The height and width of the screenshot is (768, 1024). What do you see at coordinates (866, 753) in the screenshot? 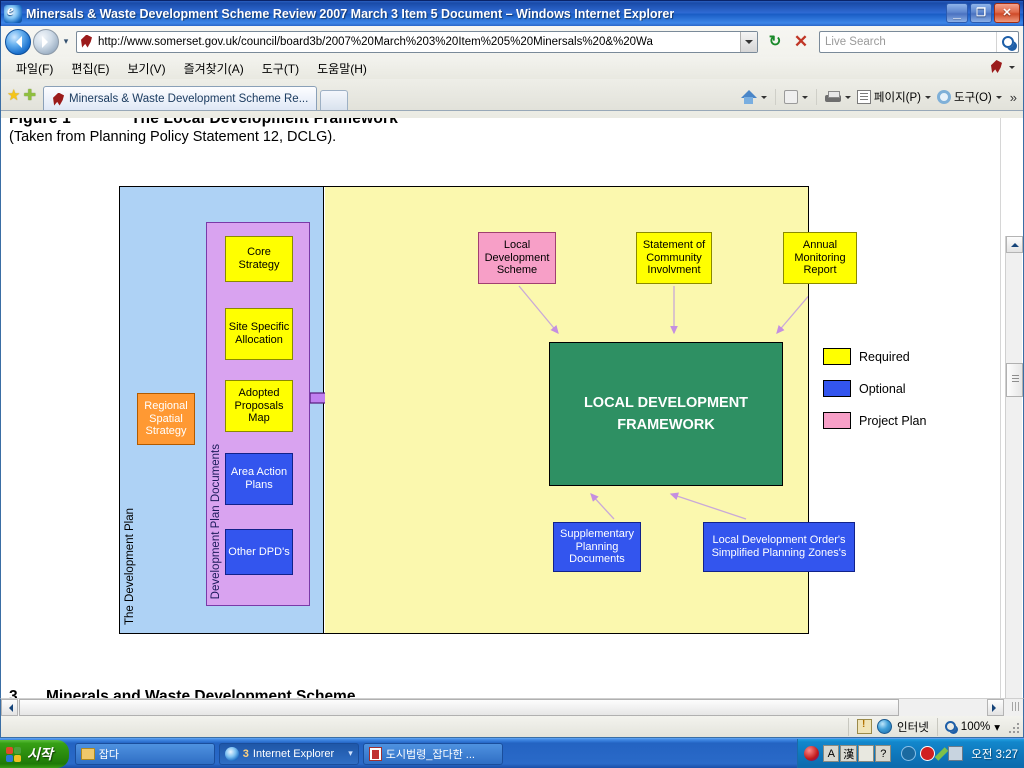
I see `ime-palette-icon` at bounding box center [866, 753].